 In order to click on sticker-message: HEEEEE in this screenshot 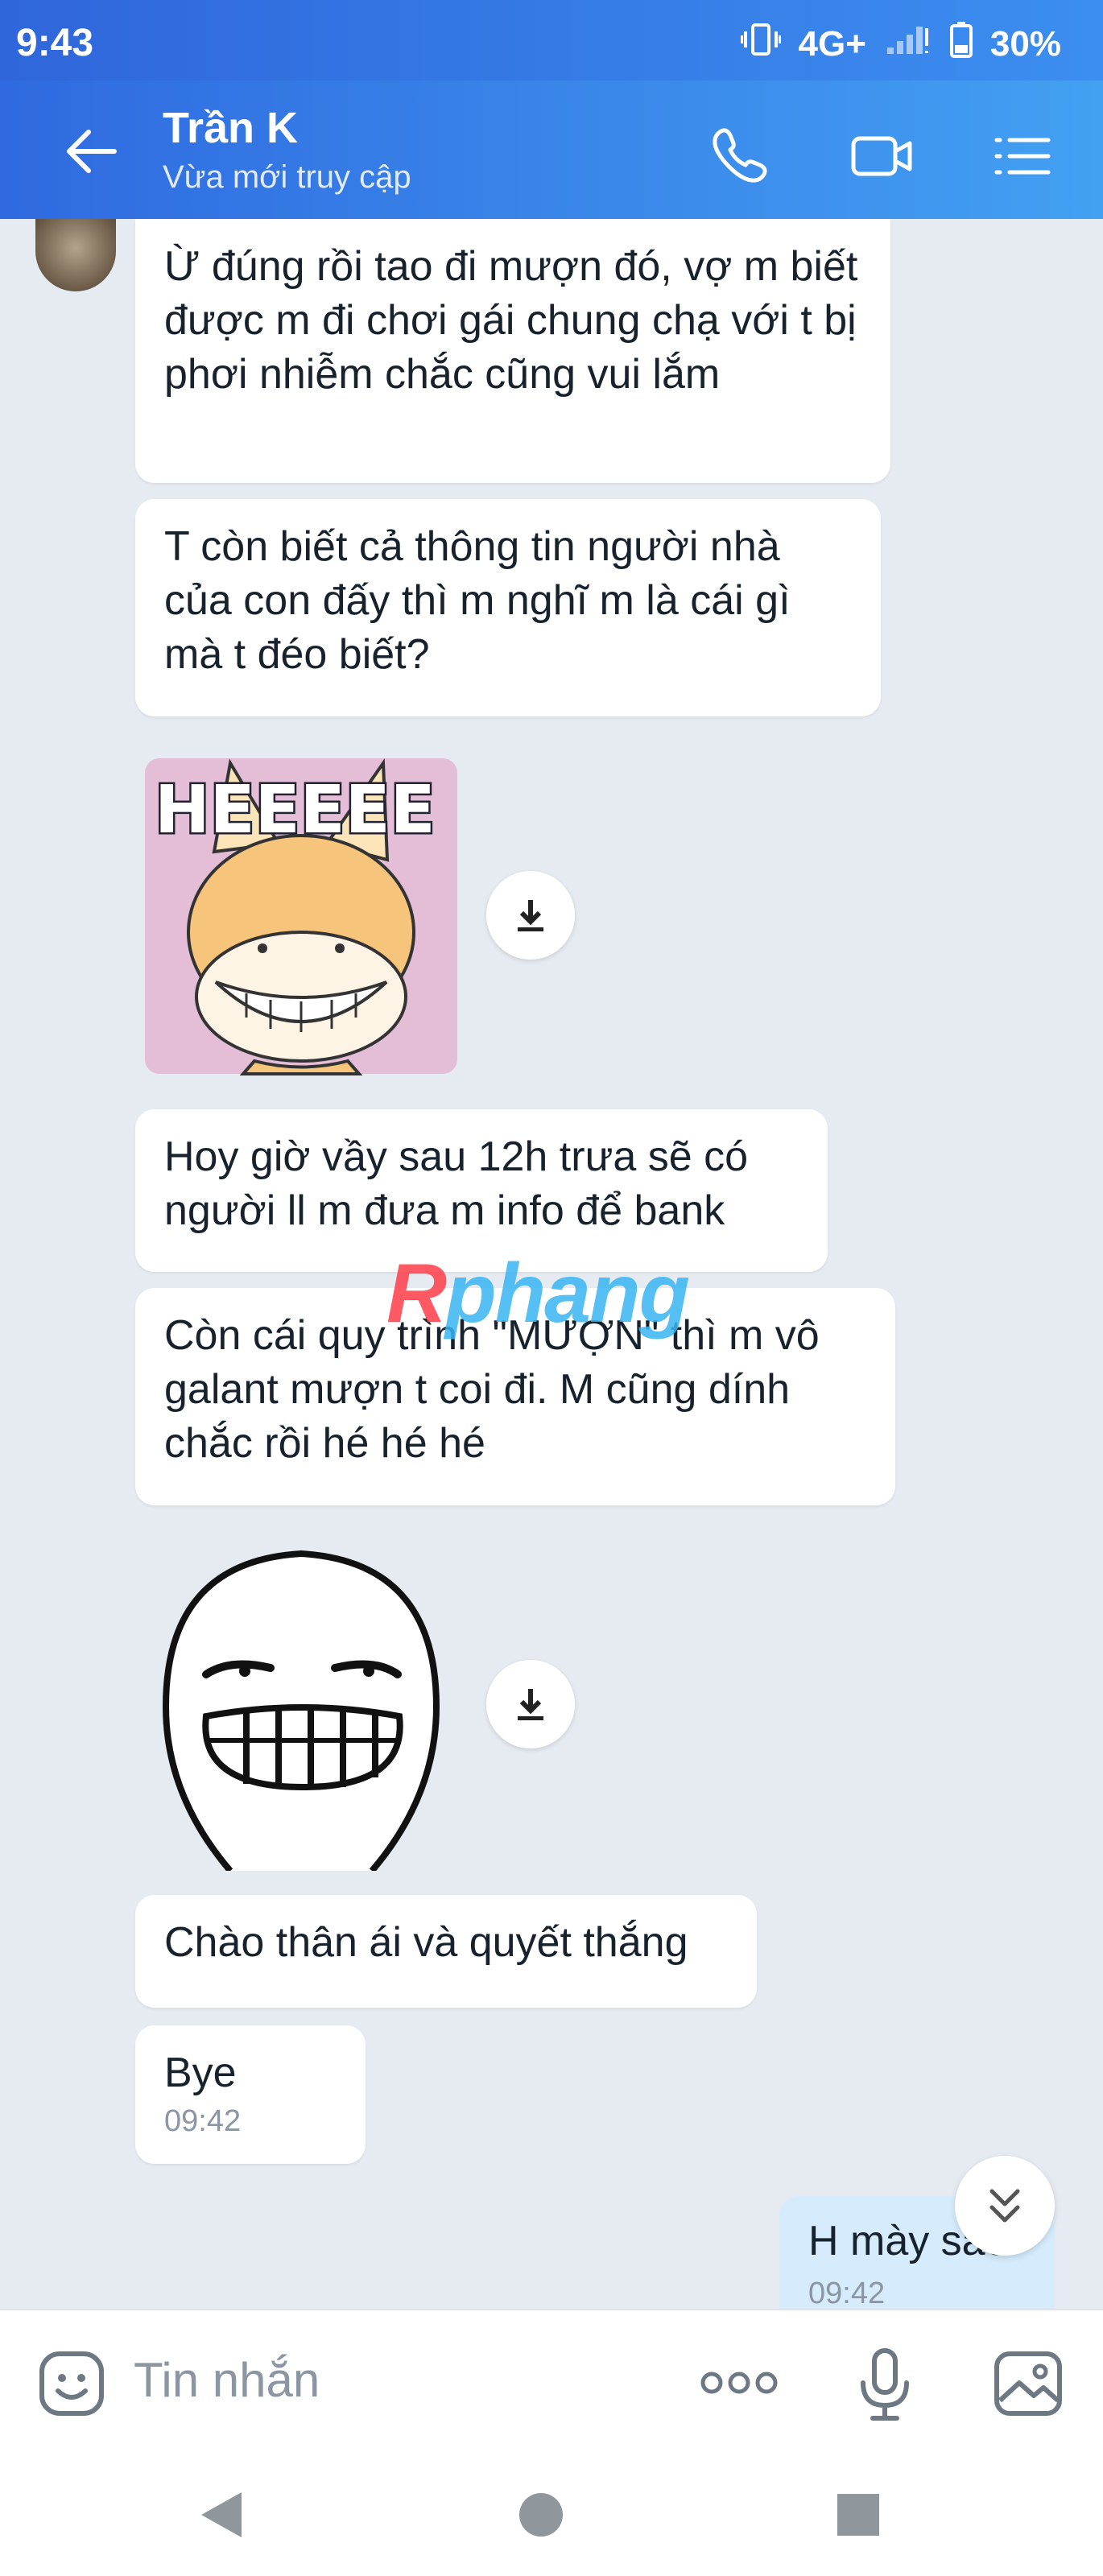, I will do `click(301, 916)`.